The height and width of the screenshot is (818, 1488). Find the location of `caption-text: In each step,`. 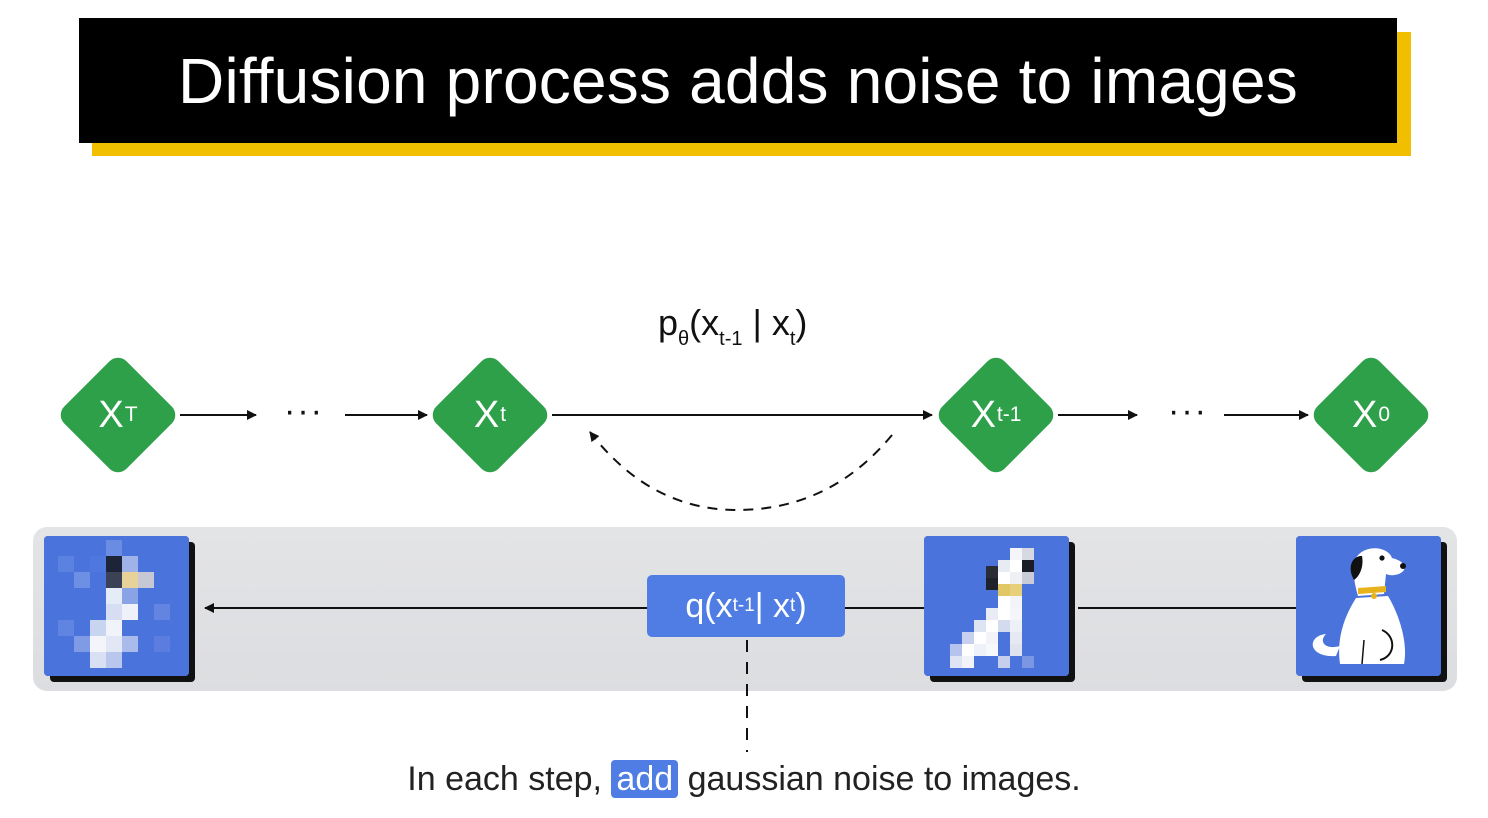

caption-text: In each step, is located at coordinates (509, 779).